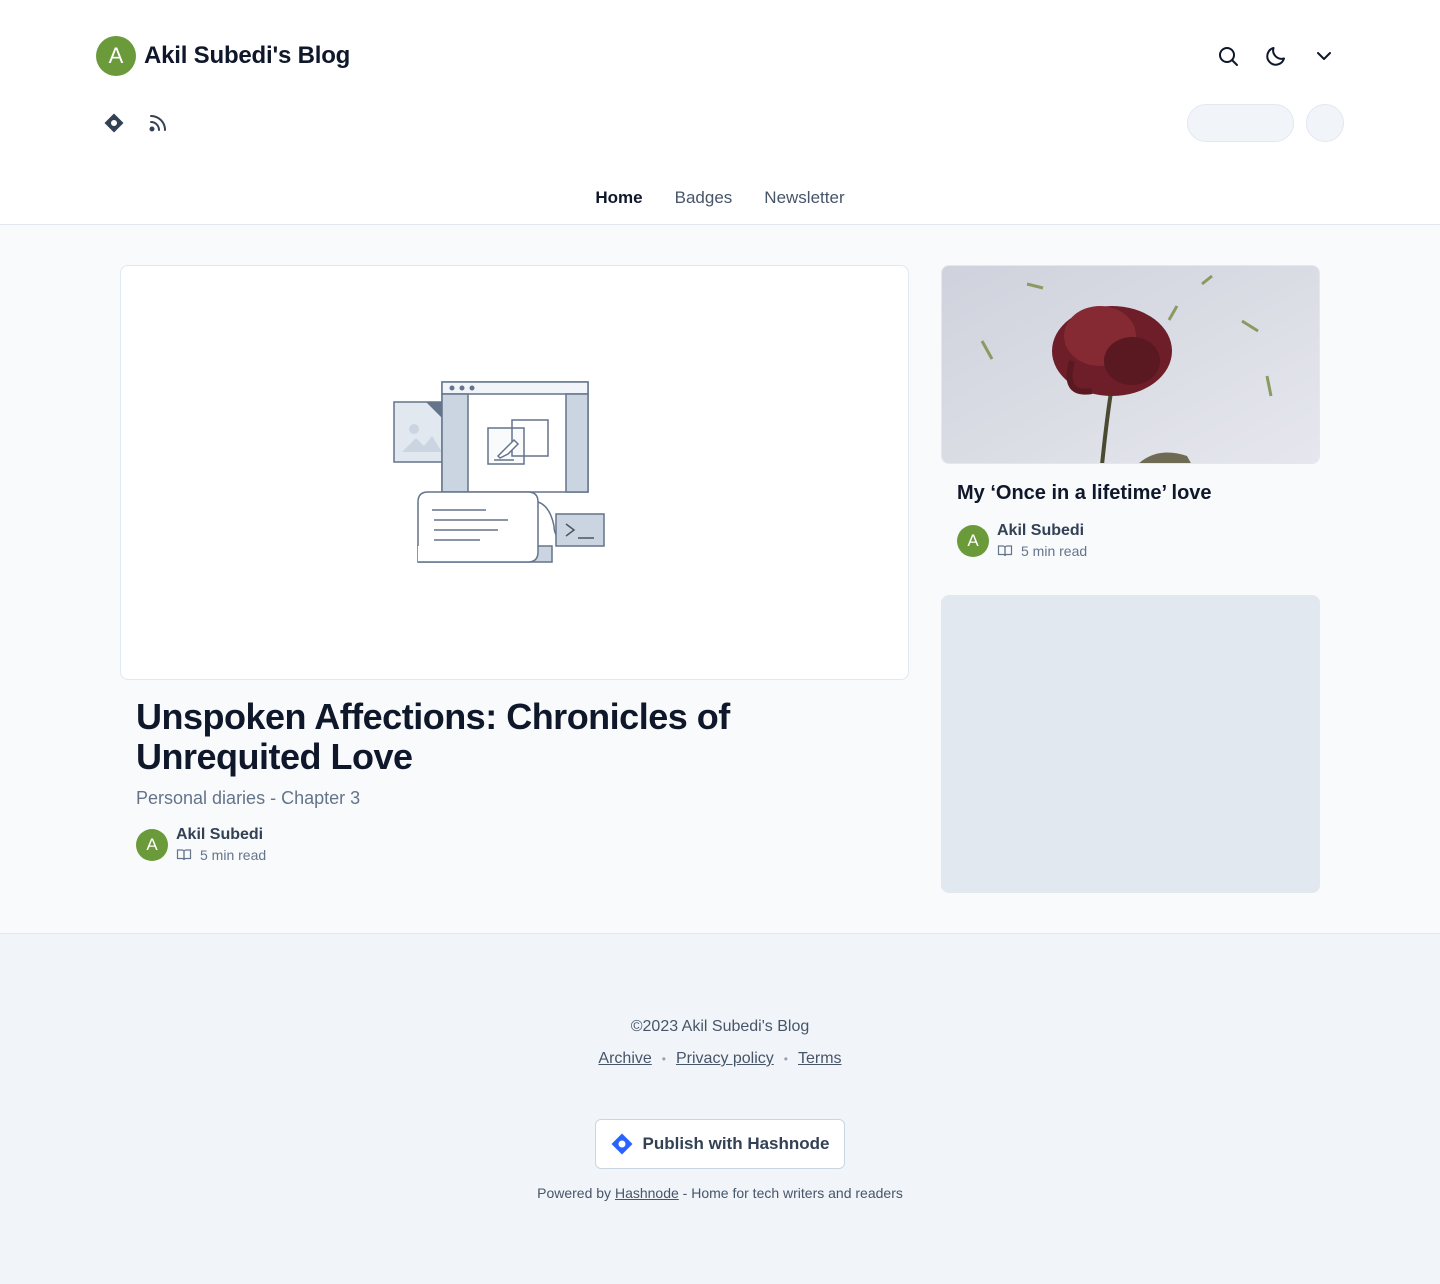 The width and height of the screenshot is (1440, 1284). Describe the element at coordinates (820, 1059) in the screenshot. I see `terms-link: Terms` at that location.